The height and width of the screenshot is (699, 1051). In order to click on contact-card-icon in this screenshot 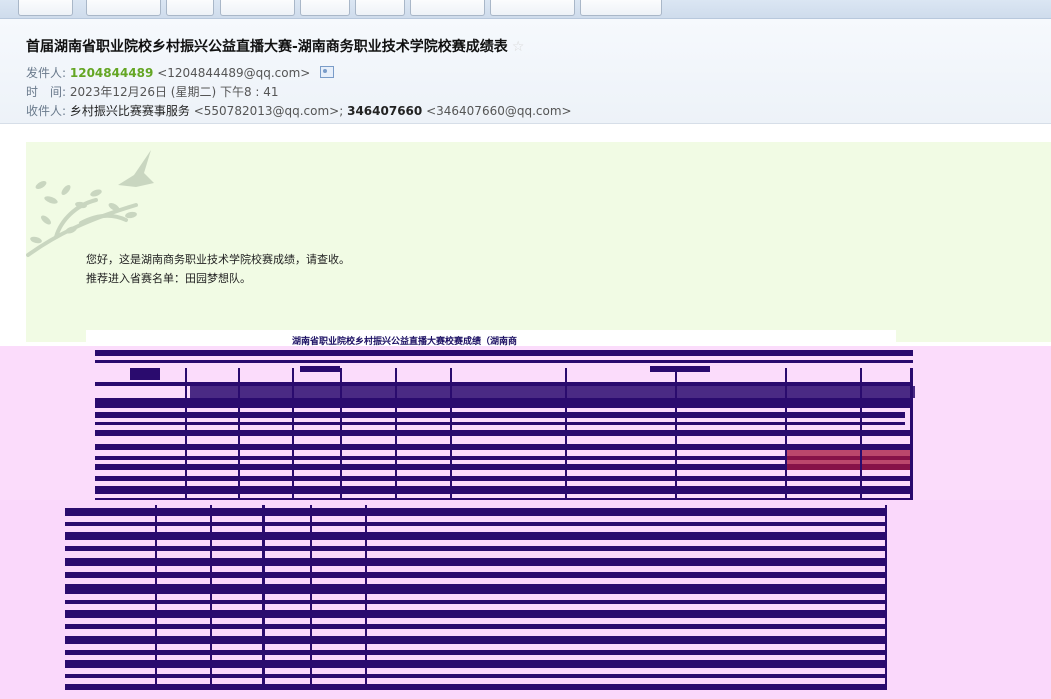, I will do `click(327, 72)`.